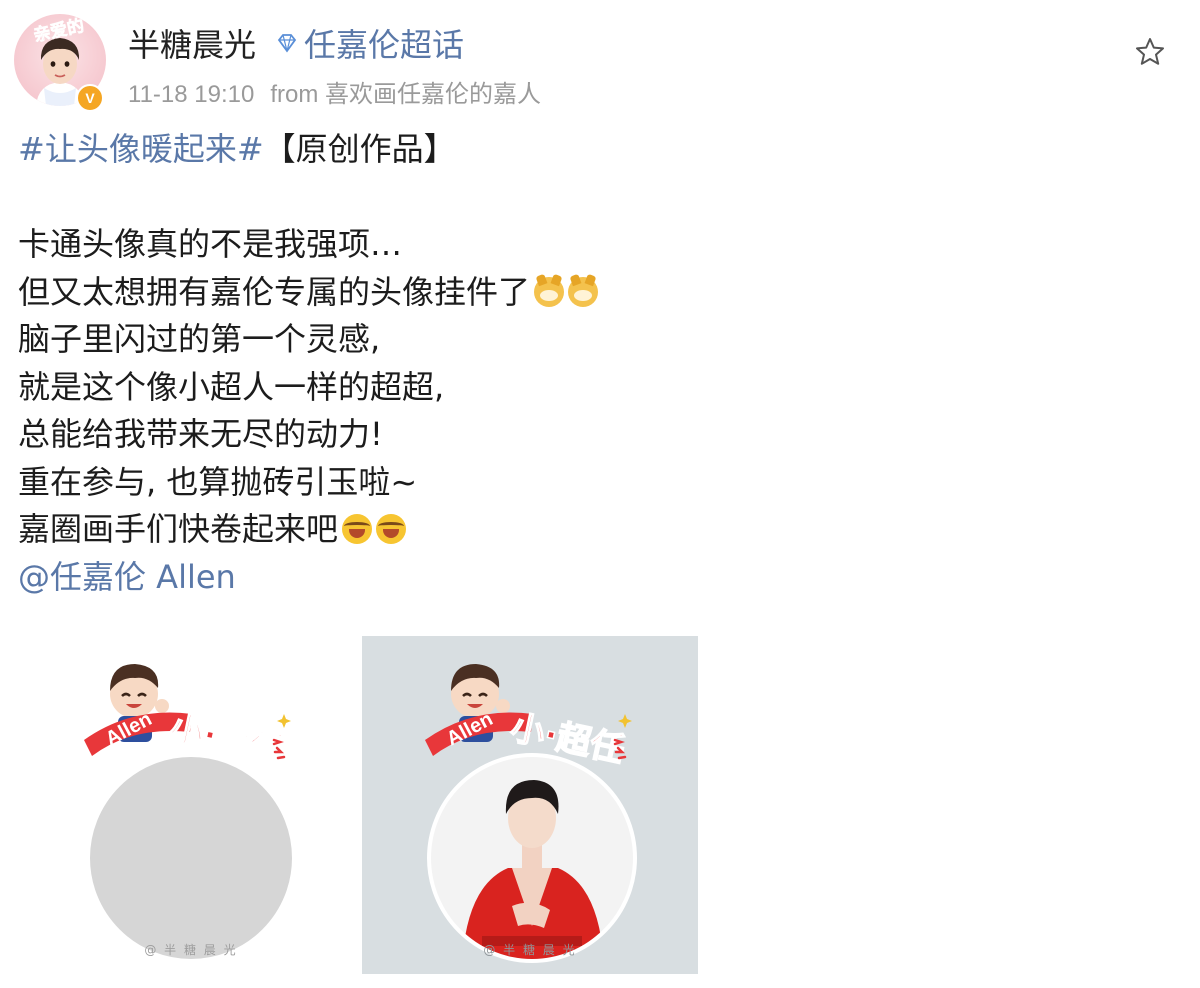 This screenshot has height=988, width=1200. What do you see at coordinates (359, 149) in the screenshot?
I see `original-tag: 【原创作品】` at bounding box center [359, 149].